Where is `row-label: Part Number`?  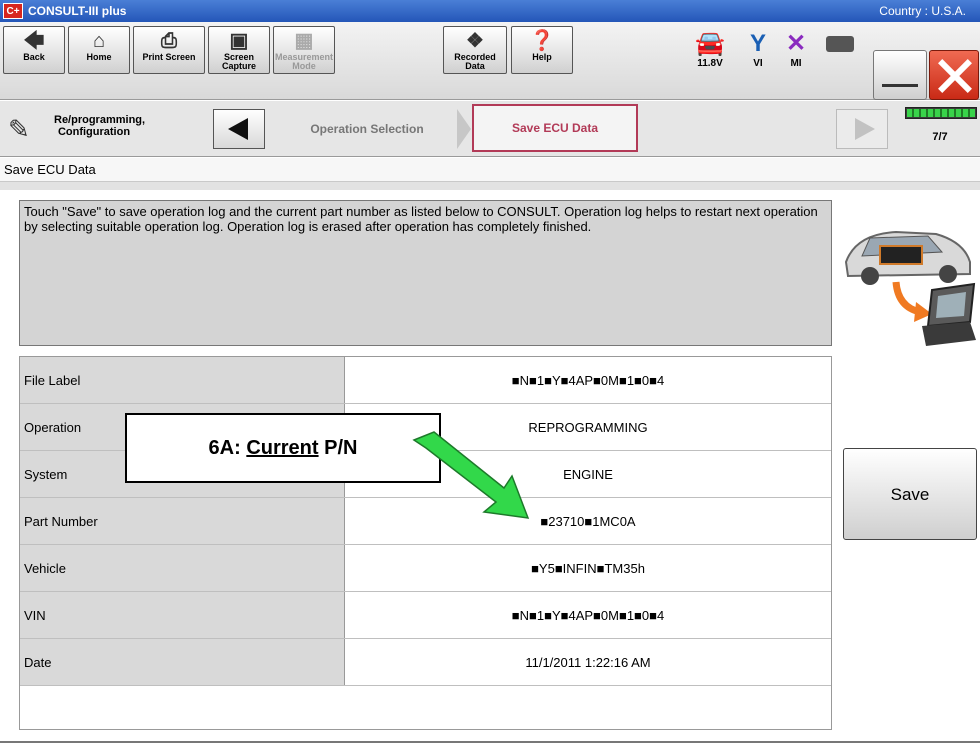
row-label: Part Number is located at coordinates (182, 521).